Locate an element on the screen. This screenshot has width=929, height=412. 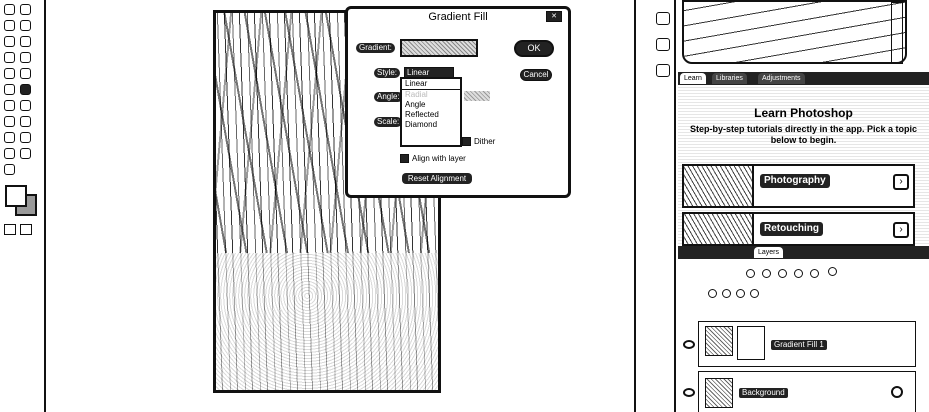
tab-learn: Learn is located at coordinates (693, 78).